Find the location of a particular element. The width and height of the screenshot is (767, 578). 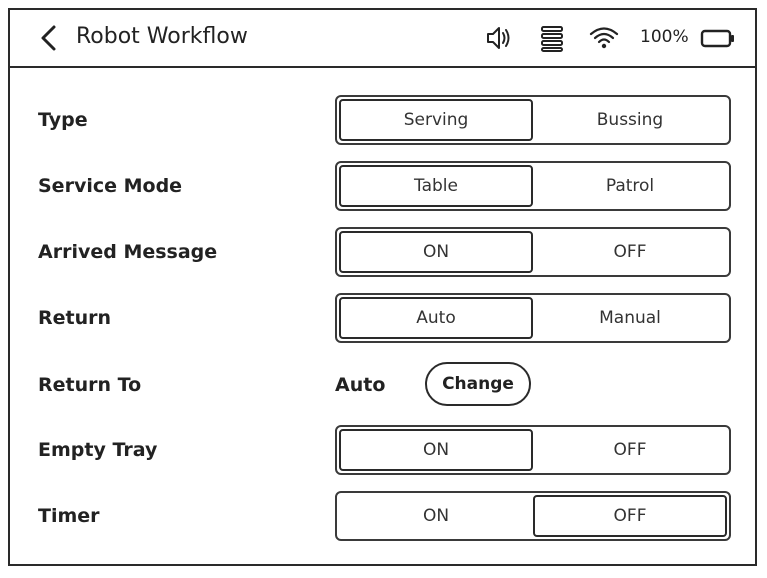

type-option-serving: Serving is located at coordinates (436, 120).